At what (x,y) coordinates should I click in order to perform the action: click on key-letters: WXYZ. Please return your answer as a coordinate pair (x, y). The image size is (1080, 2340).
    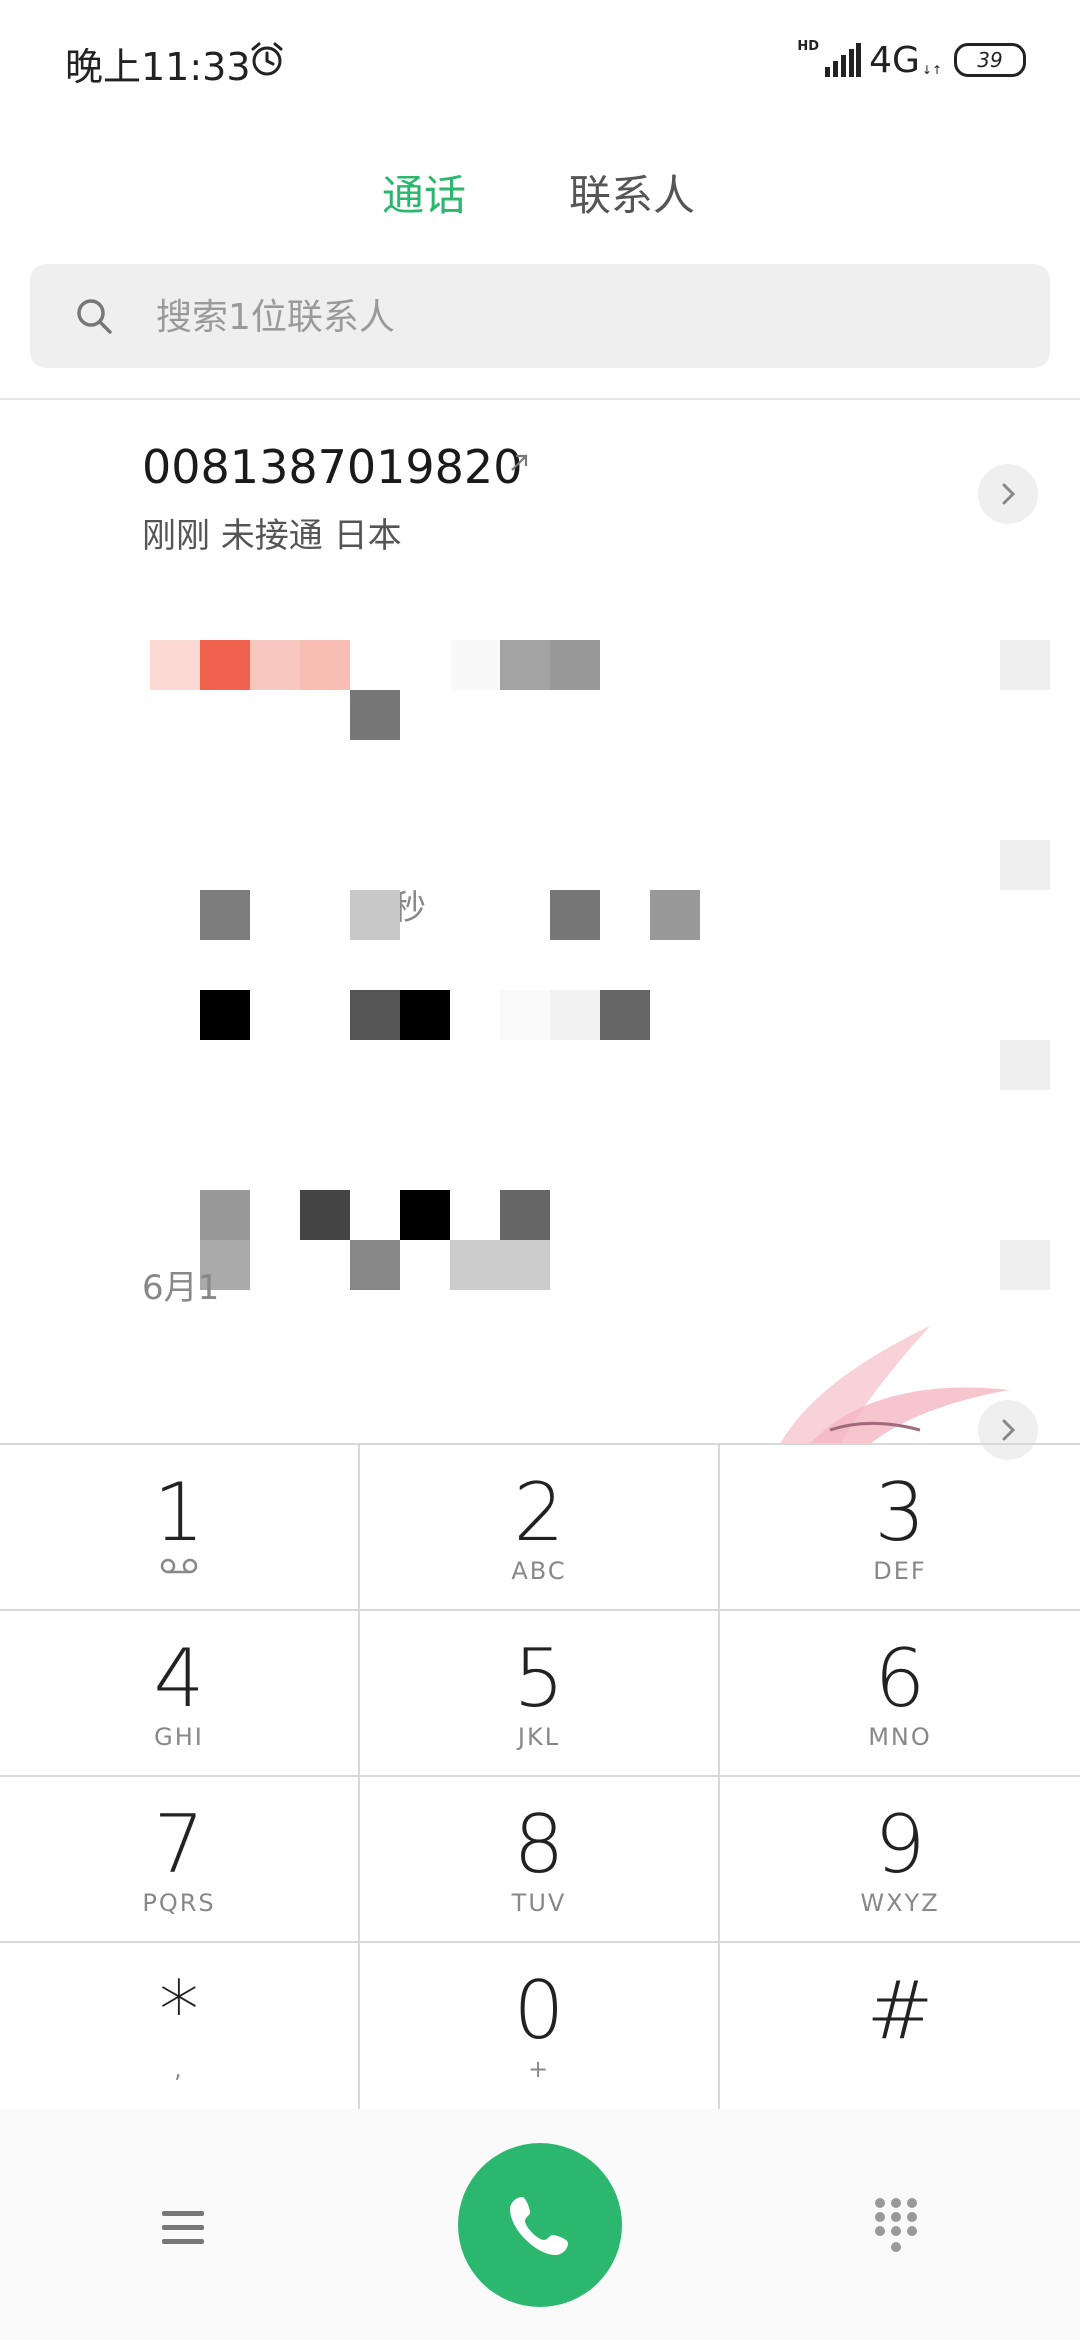
    Looking at the image, I should click on (900, 1903).